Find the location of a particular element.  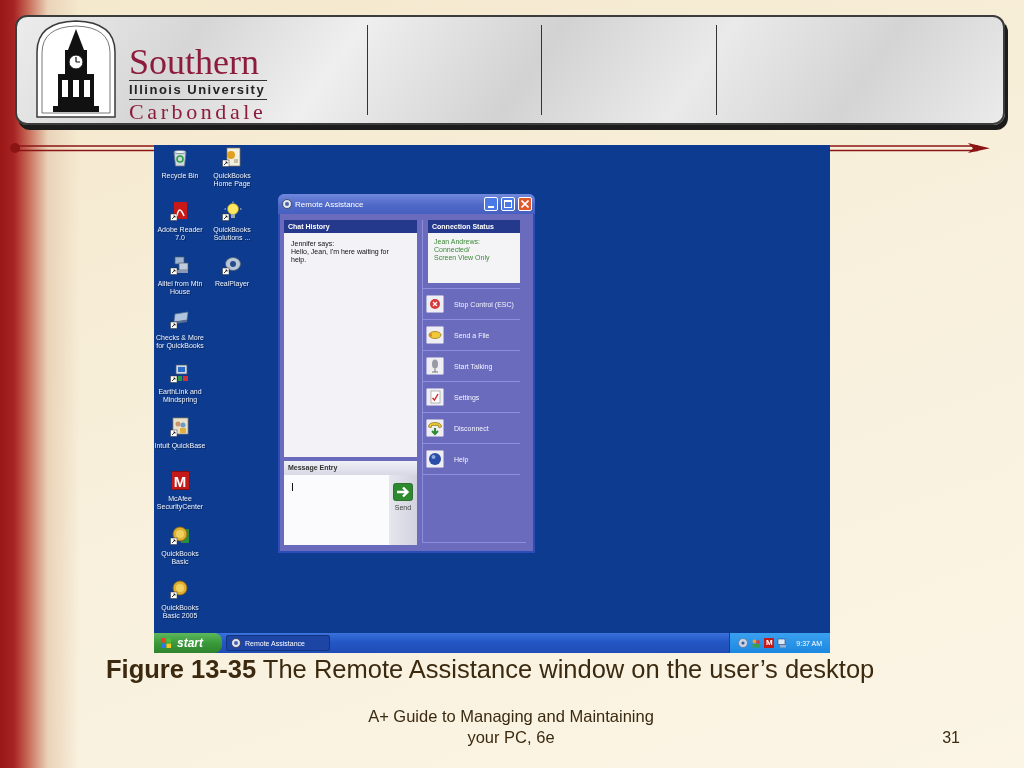

logo-subtitle: Illinois University is located at coordinates (197, 90).